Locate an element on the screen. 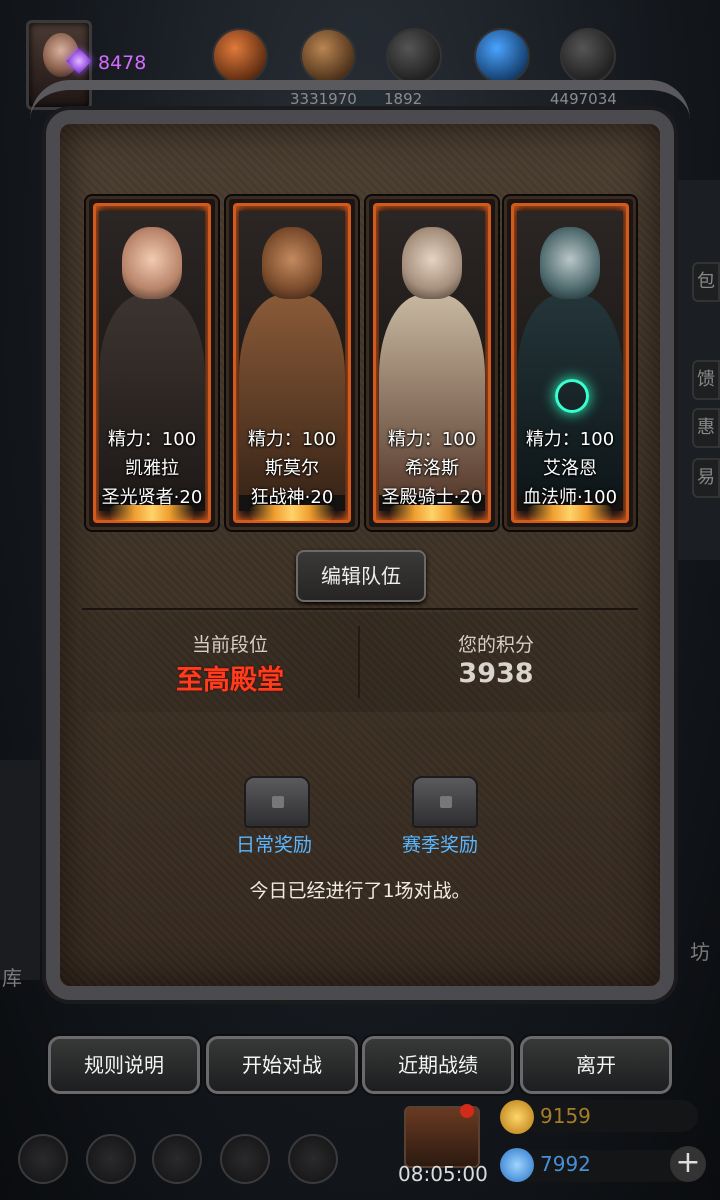 The width and height of the screenshot is (720, 1200). gem-count: 8478 is located at coordinates (122, 63).